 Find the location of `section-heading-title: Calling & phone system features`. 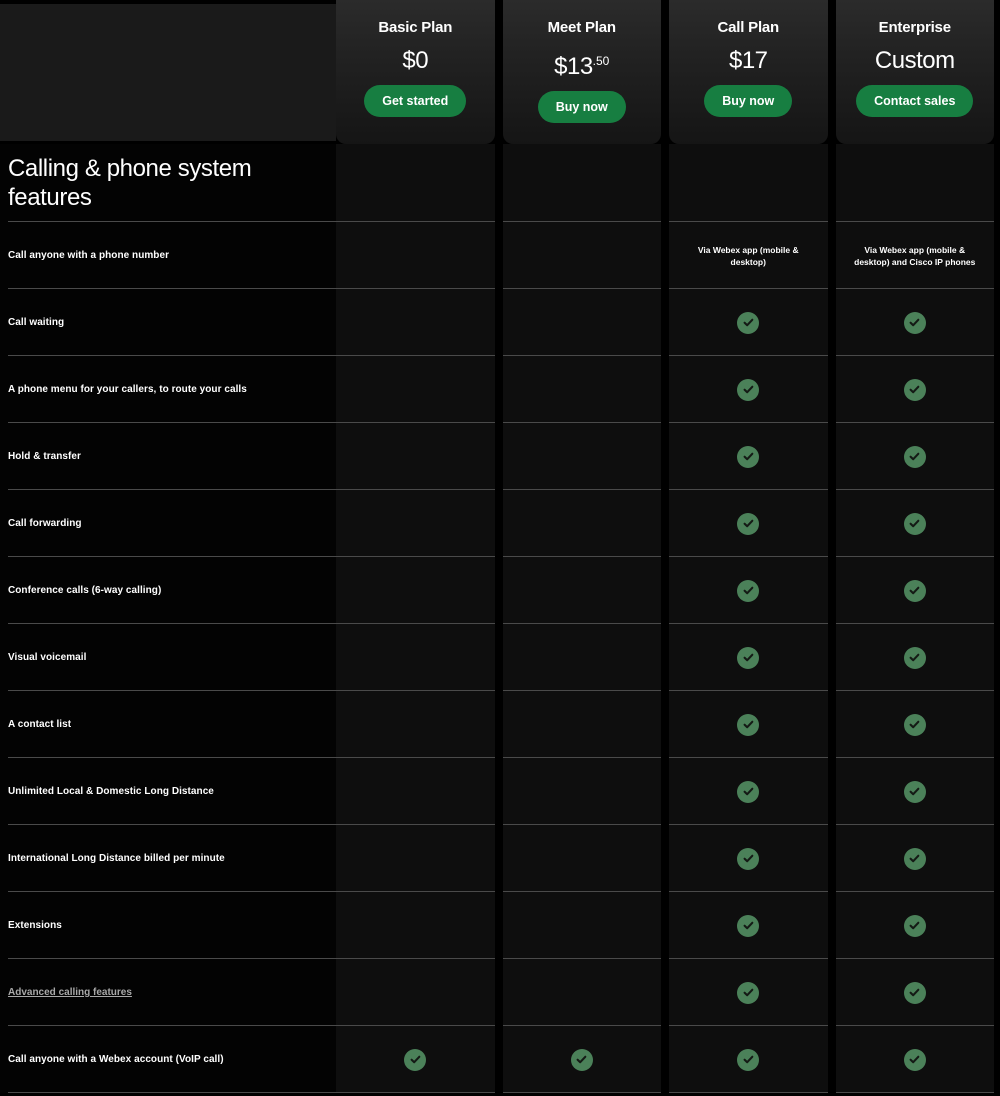

section-heading-title: Calling & phone system features is located at coordinates (130, 183).